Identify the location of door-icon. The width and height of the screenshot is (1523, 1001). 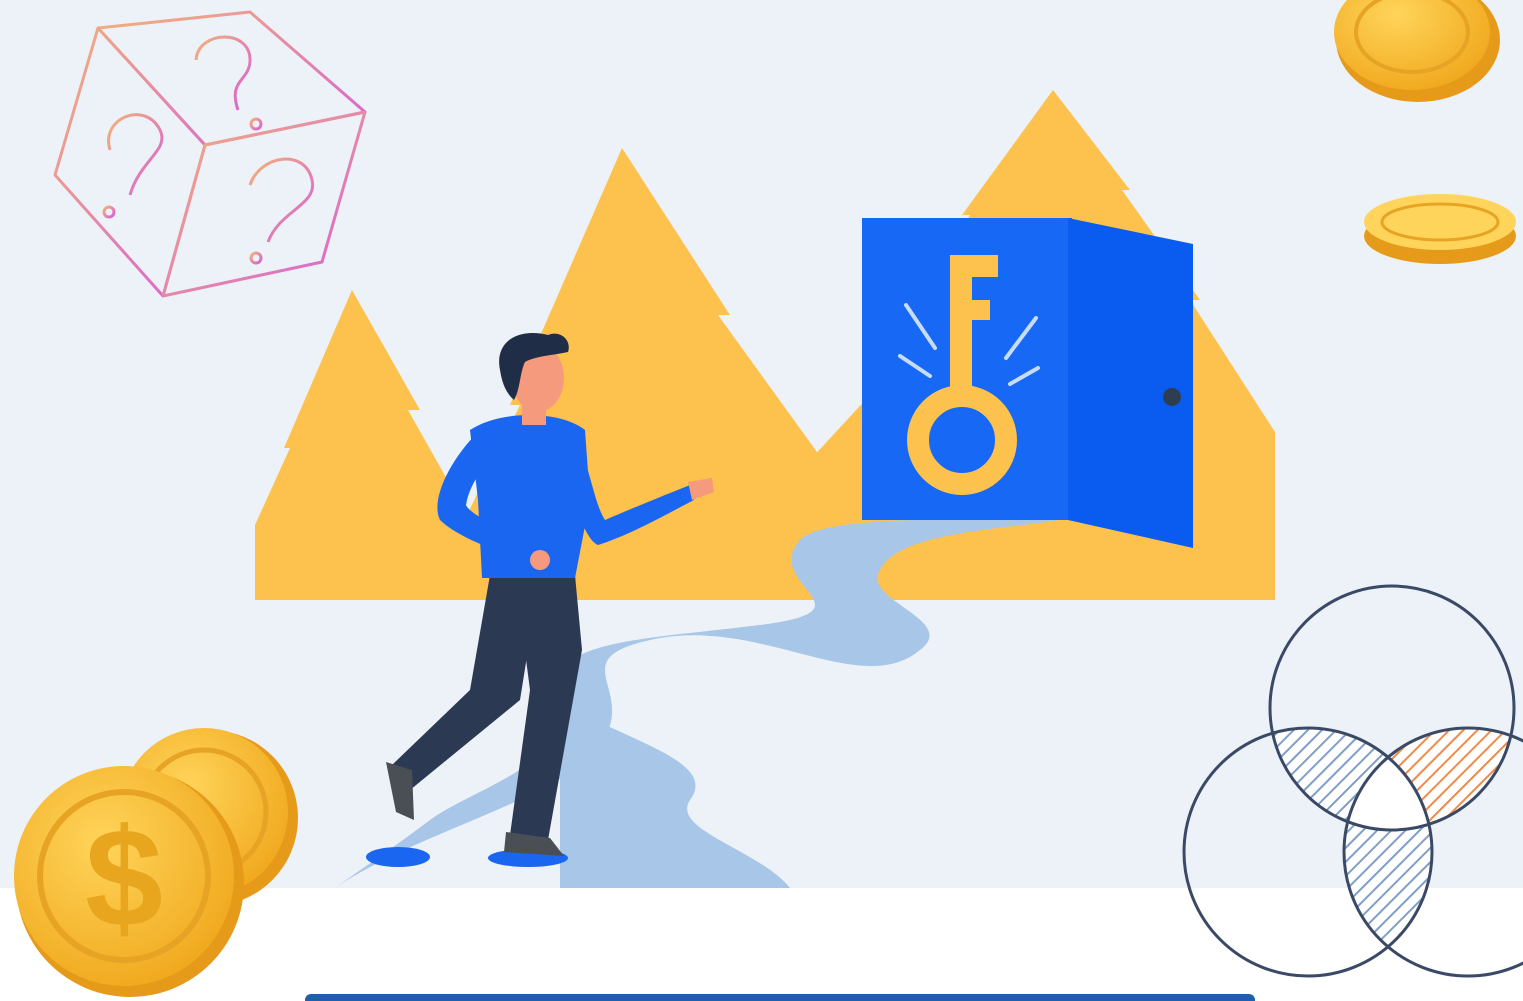
(1027, 383).